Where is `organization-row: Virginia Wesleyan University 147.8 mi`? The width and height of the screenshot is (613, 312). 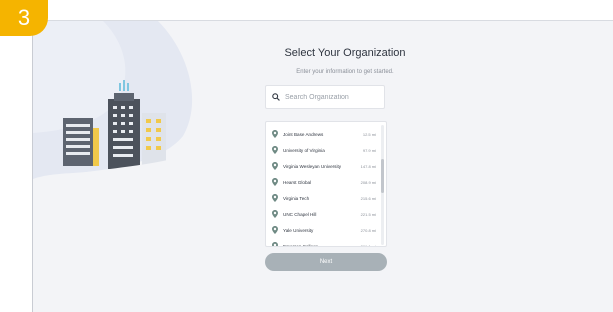 organization-row: Virginia Wesleyan University 147.8 mi is located at coordinates (322, 166).